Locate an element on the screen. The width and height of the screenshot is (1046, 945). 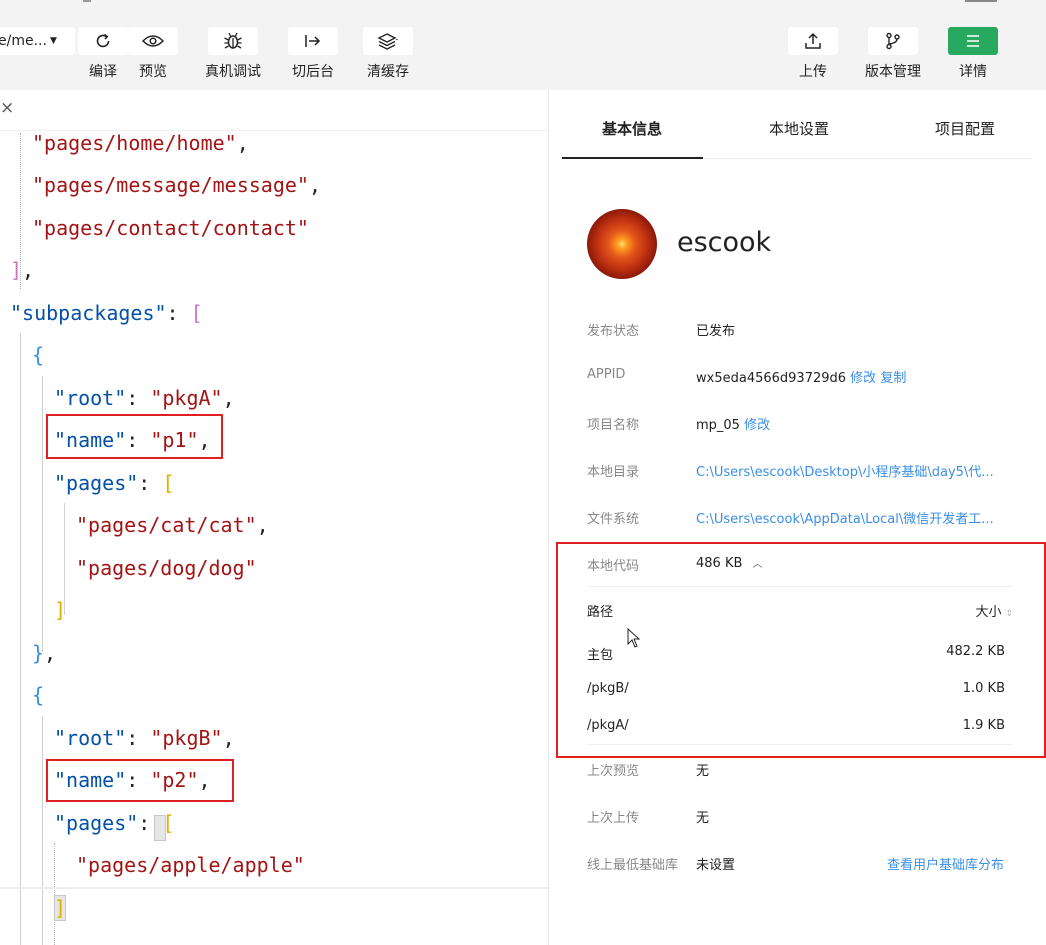
branch-icon is located at coordinates (893, 41).